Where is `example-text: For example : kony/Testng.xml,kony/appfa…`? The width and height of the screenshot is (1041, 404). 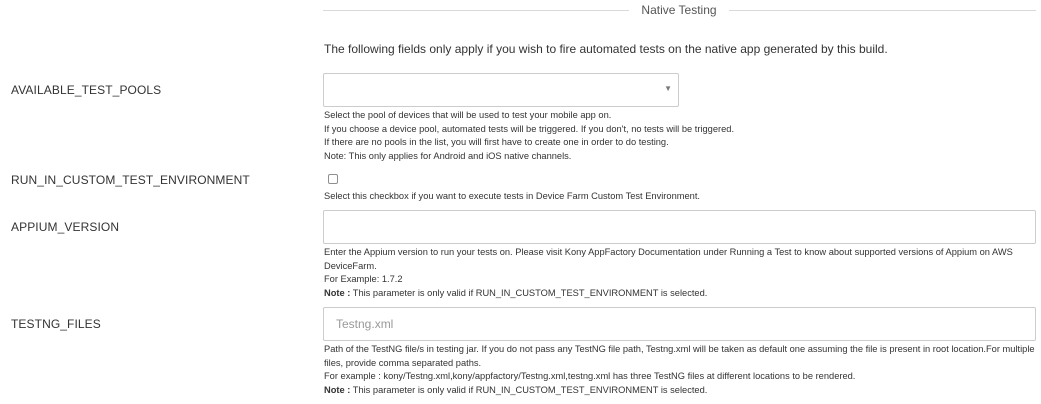 example-text: For example : kony/Testng.xml,kony/appfa… is located at coordinates (590, 376).